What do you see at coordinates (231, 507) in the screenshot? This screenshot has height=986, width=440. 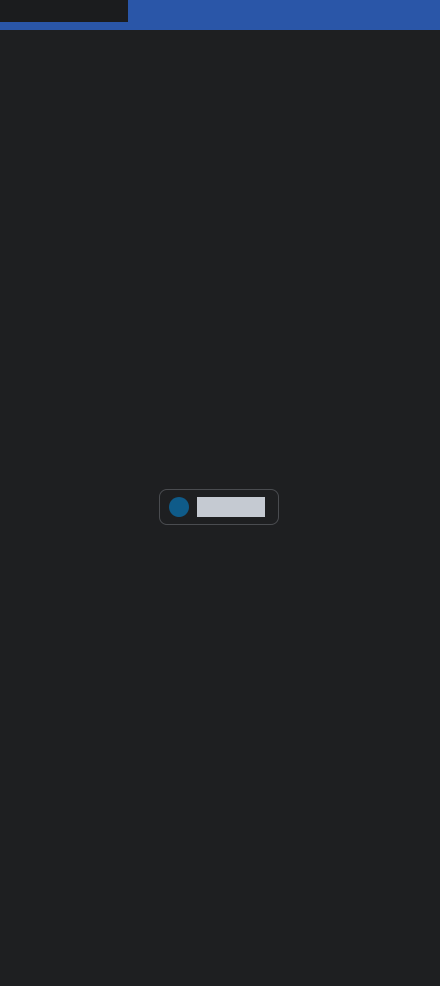 I see `loading-label` at bounding box center [231, 507].